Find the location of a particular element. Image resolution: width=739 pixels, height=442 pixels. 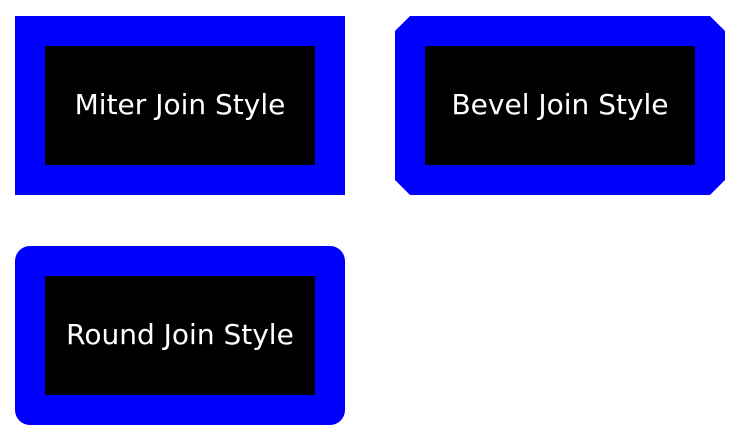

round-join-label: Round Join Style is located at coordinates (180, 334).